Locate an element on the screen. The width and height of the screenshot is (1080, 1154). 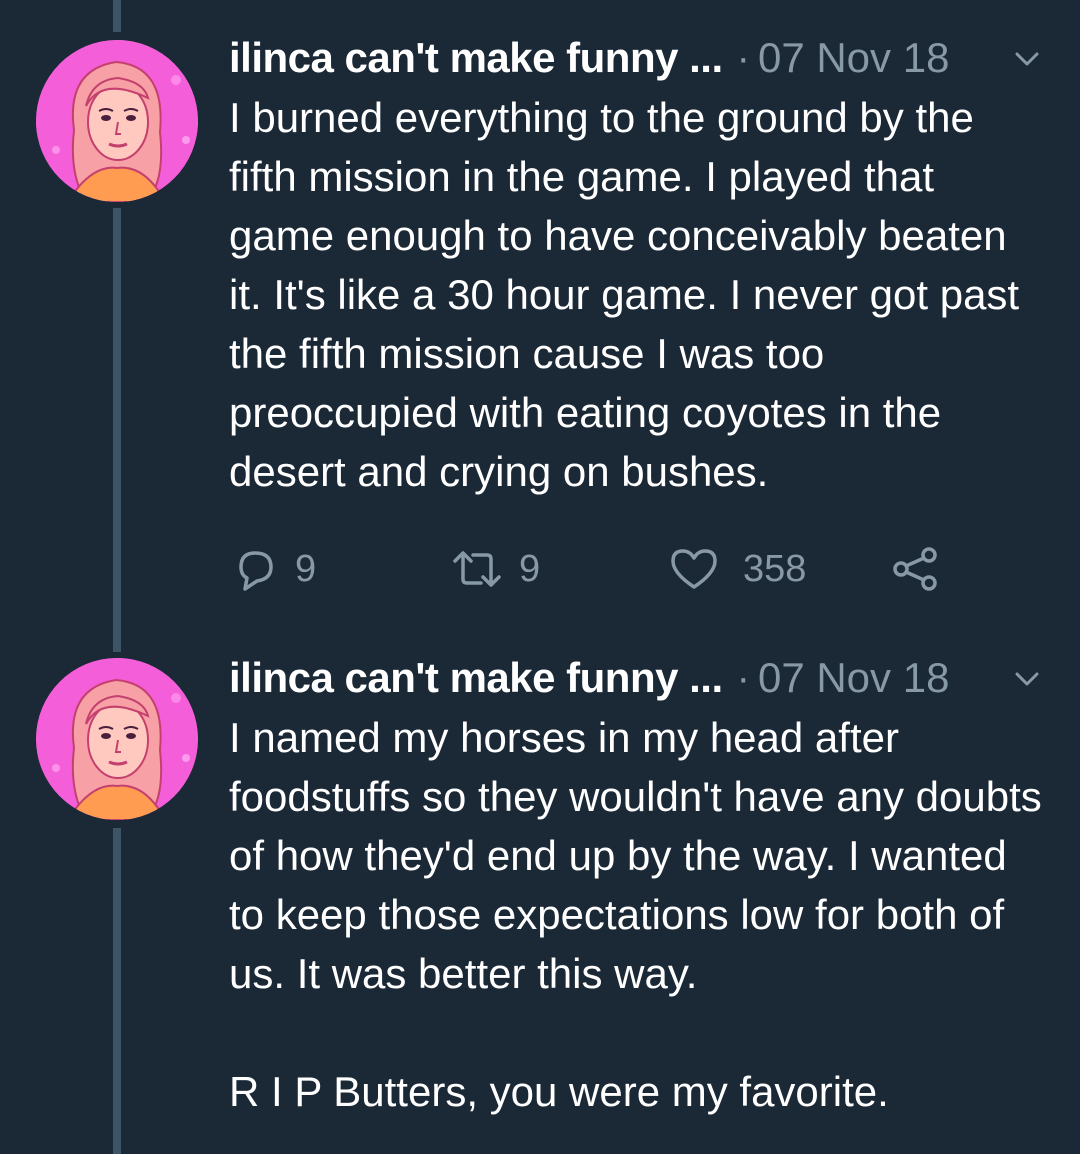
reply-button: 9 is located at coordinates (273, 569).